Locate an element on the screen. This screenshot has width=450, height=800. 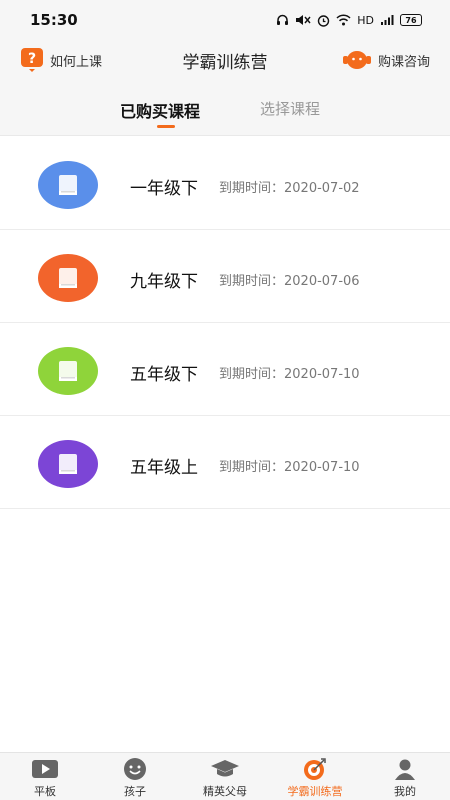
graduation-cap-icon is located at coordinates (225, 769).